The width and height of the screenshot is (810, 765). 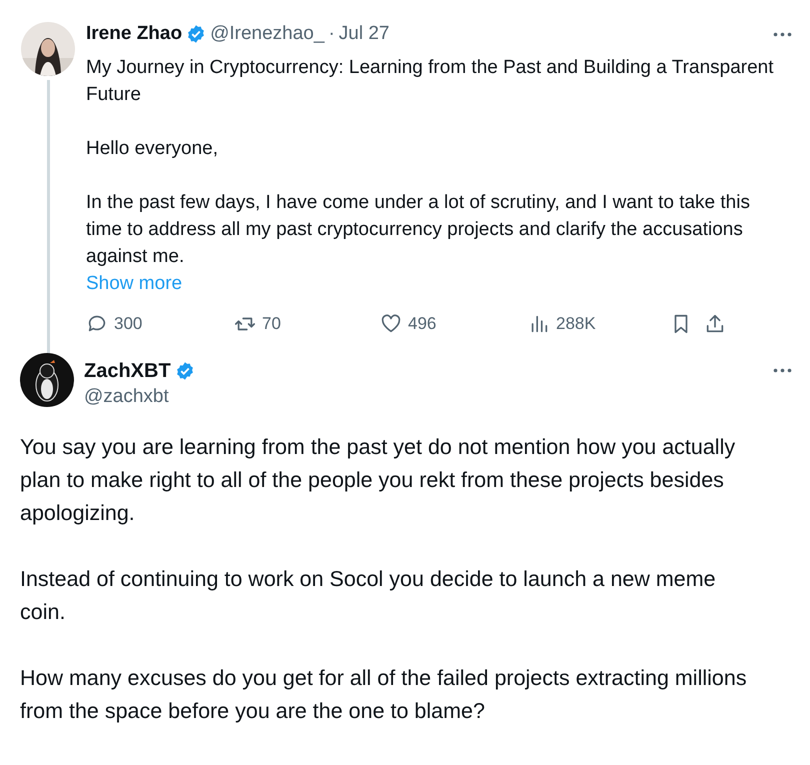 I want to click on heart-icon, so click(x=391, y=323).